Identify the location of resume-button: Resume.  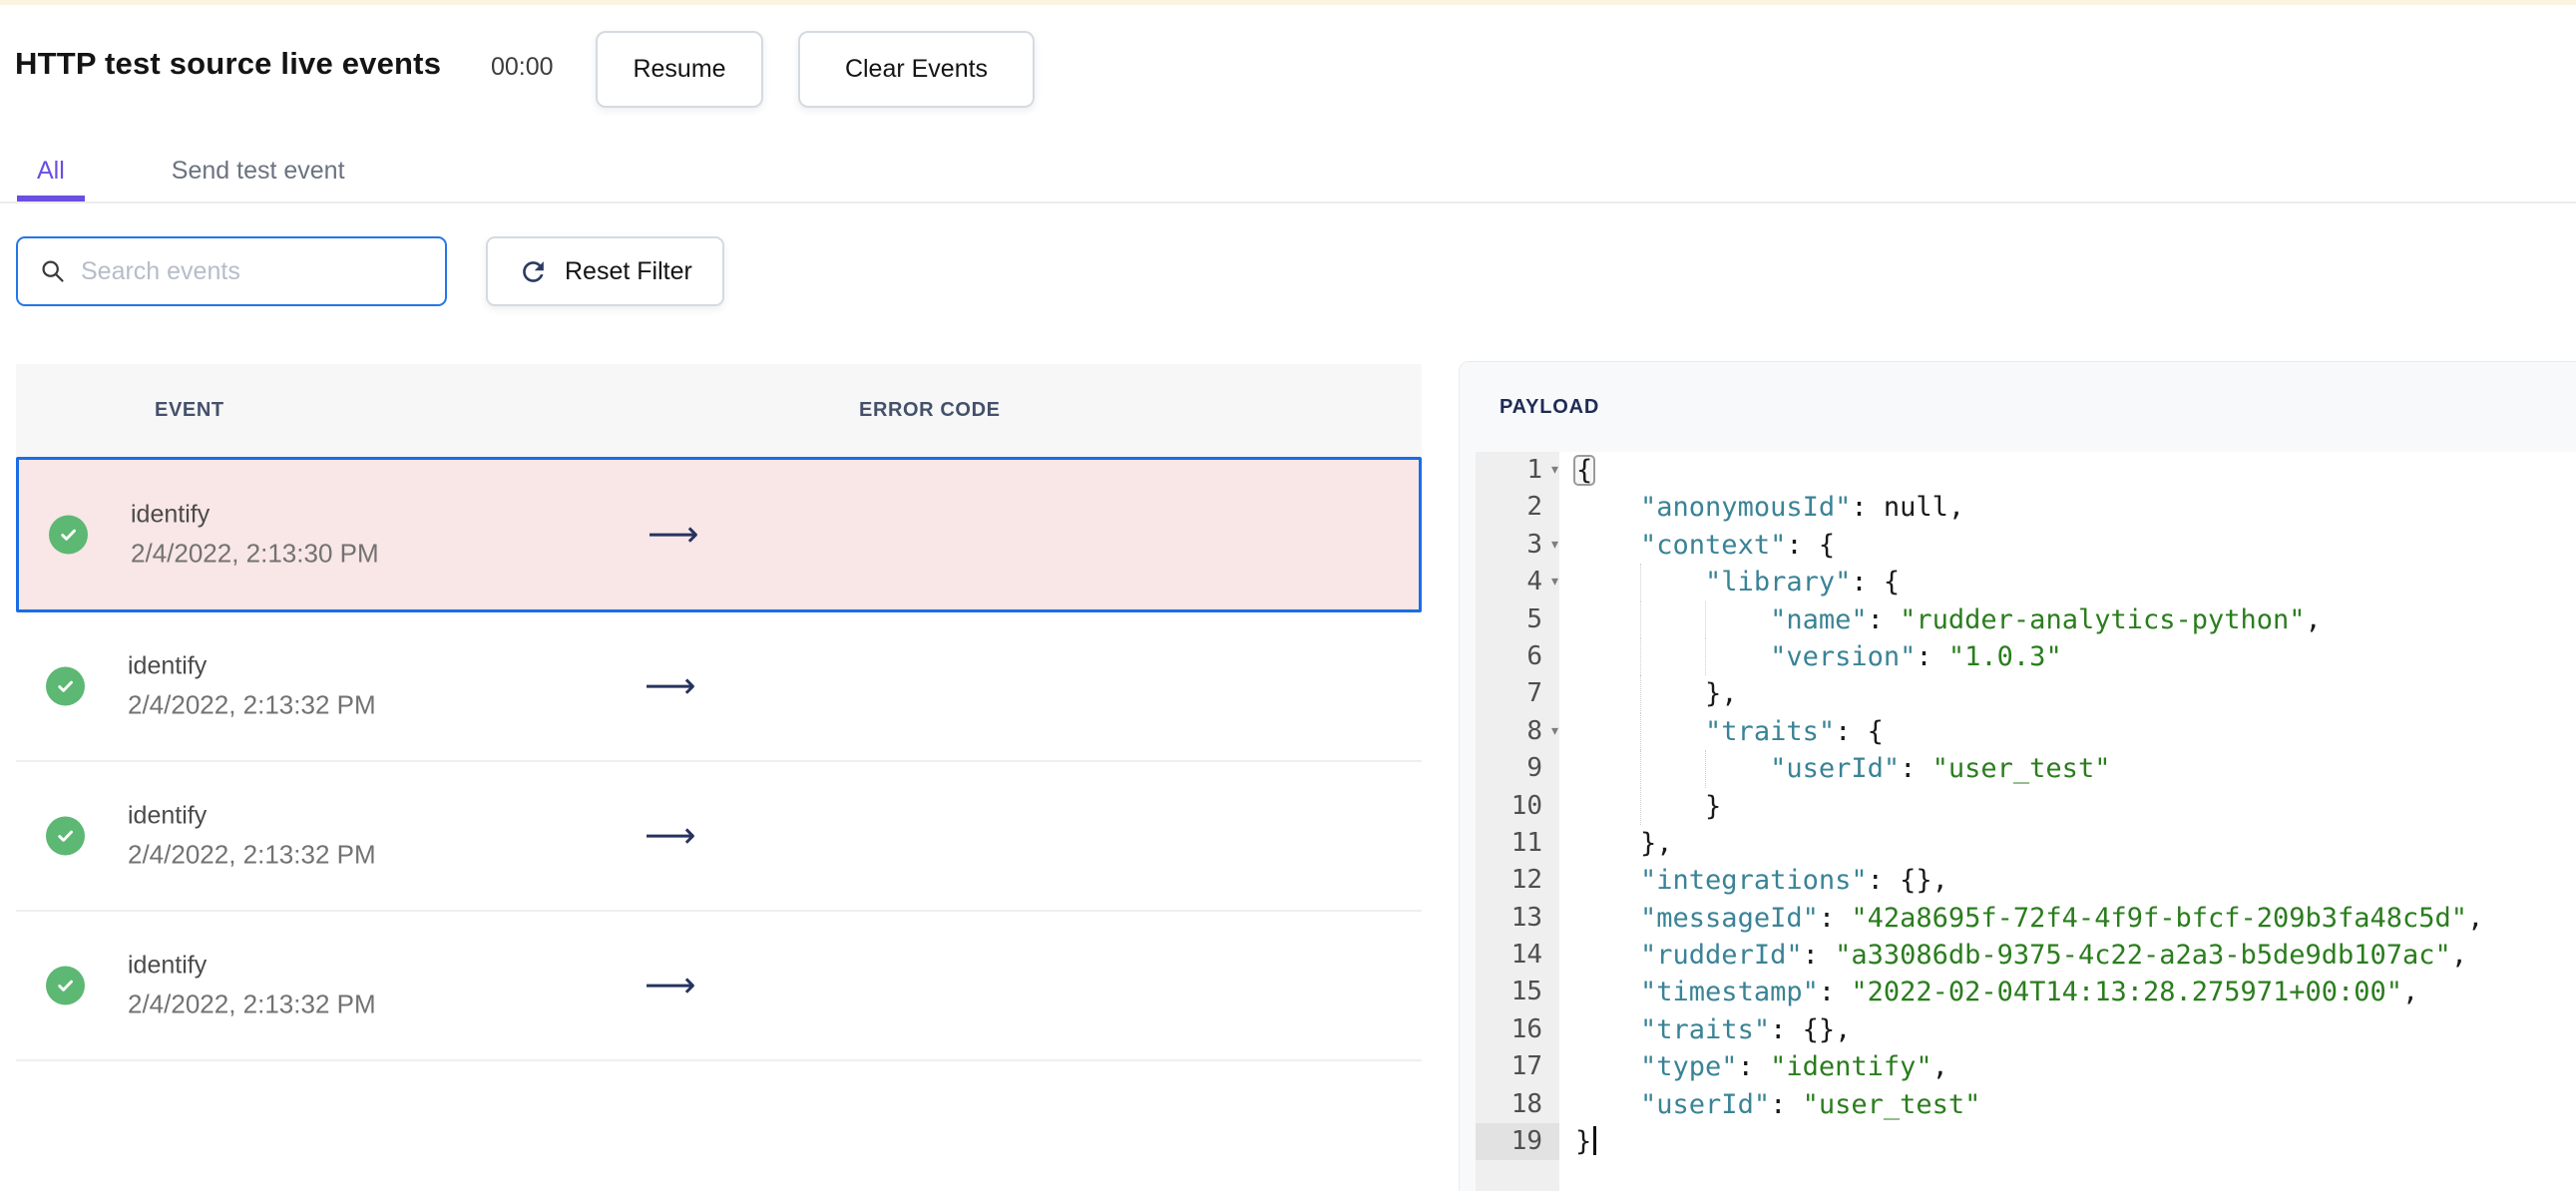
(679, 70).